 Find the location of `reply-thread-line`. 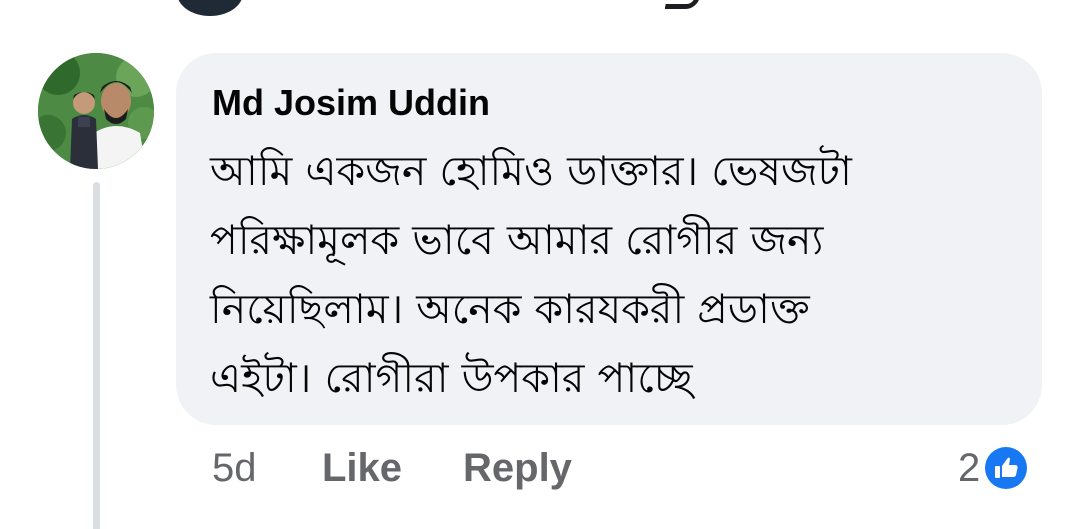

reply-thread-line is located at coordinates (96, 355).